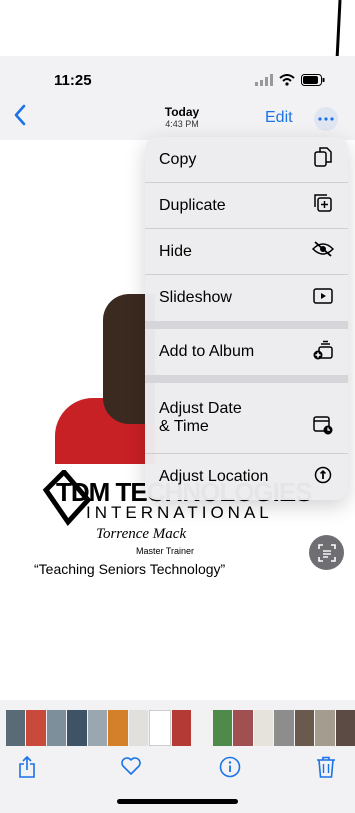  Describe the element at coordinates (246, 206) in the screenshot. I see `menu-item-duplicate: Duplicate` at that location.